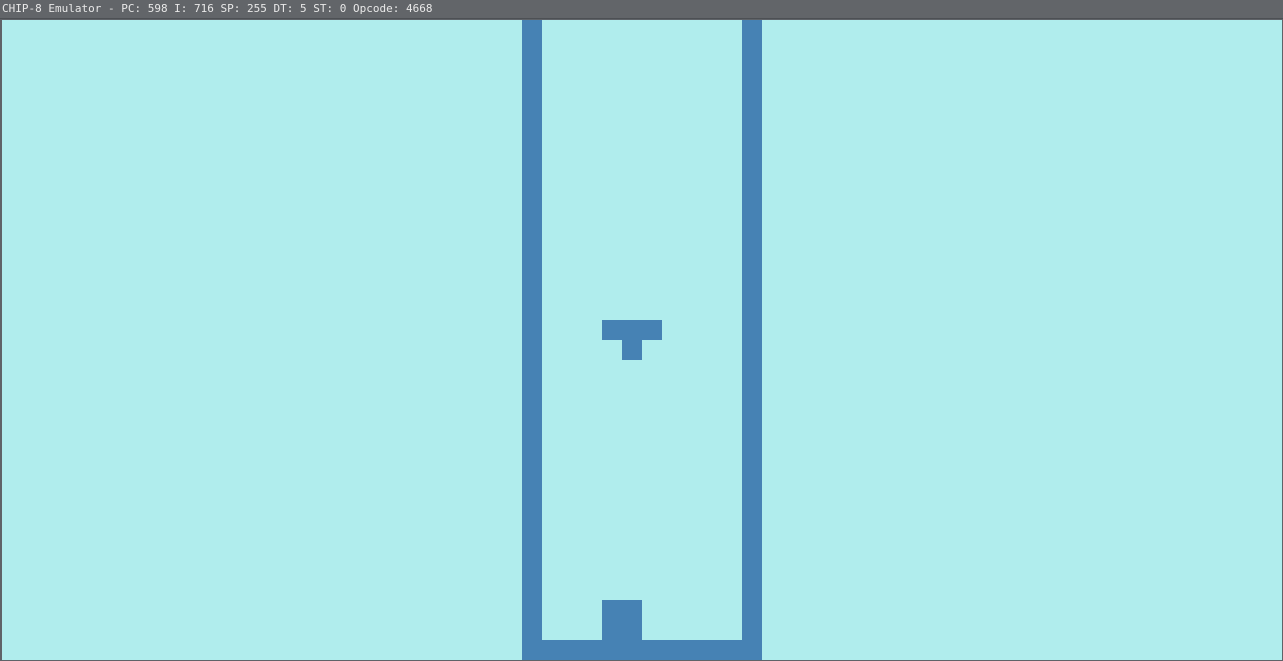 The width and height of the screenshot is (1283, 661). I want to click on stacked-block, so click(622, 620).